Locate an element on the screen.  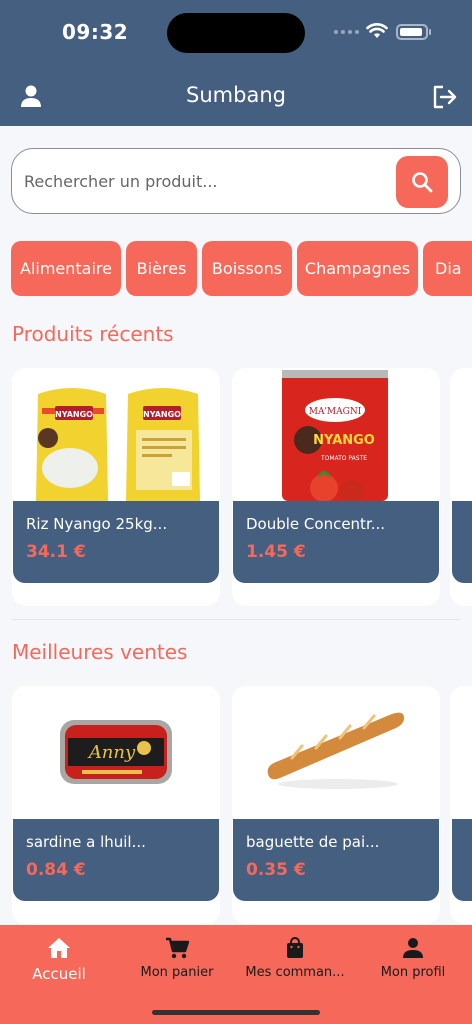
wifi-icon is located at coordinates (377, 30).